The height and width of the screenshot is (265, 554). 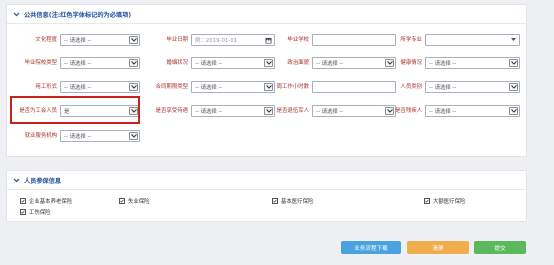 What do you see at coordinates (171, 111) in the screenshot?
I see `field-label: 是否享受待遇` at bounding box center [171, 111].